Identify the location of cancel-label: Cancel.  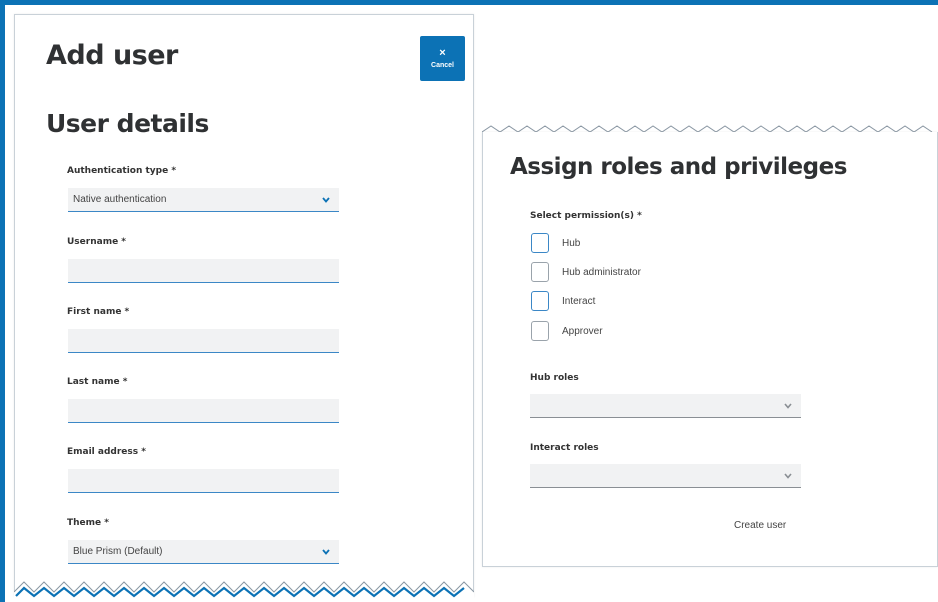
(442, 65).